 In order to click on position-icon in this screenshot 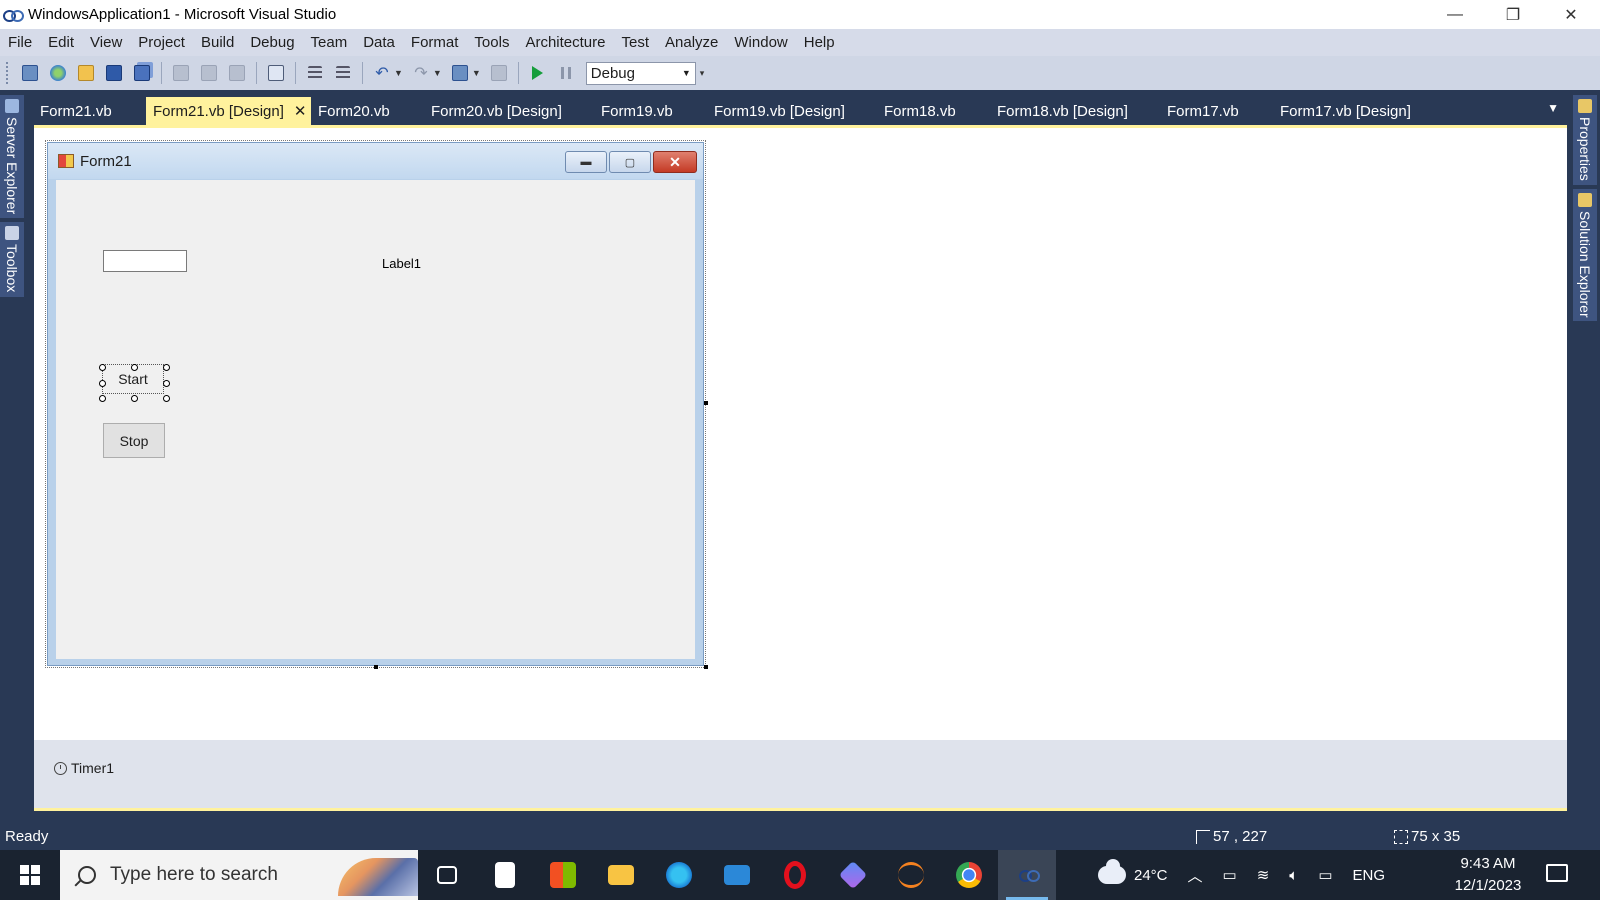, I will do `click(1203, 836)`.